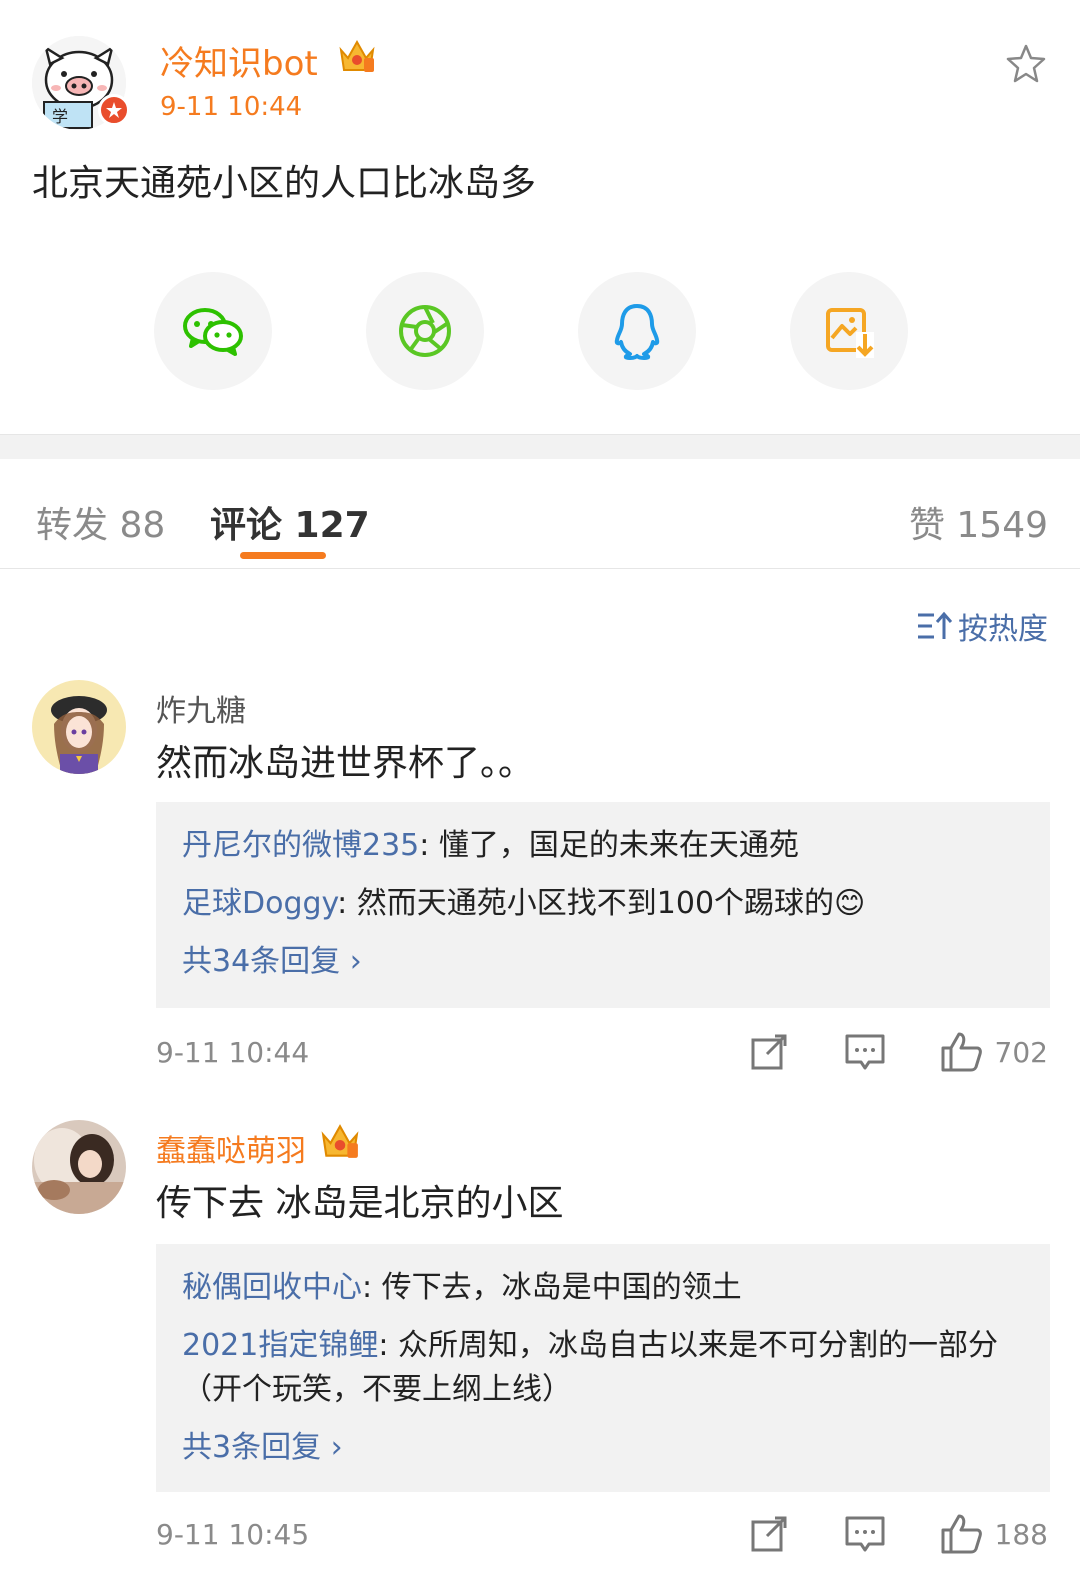  I want to click on commenter-name: 炸九糖, so click(201, 708).